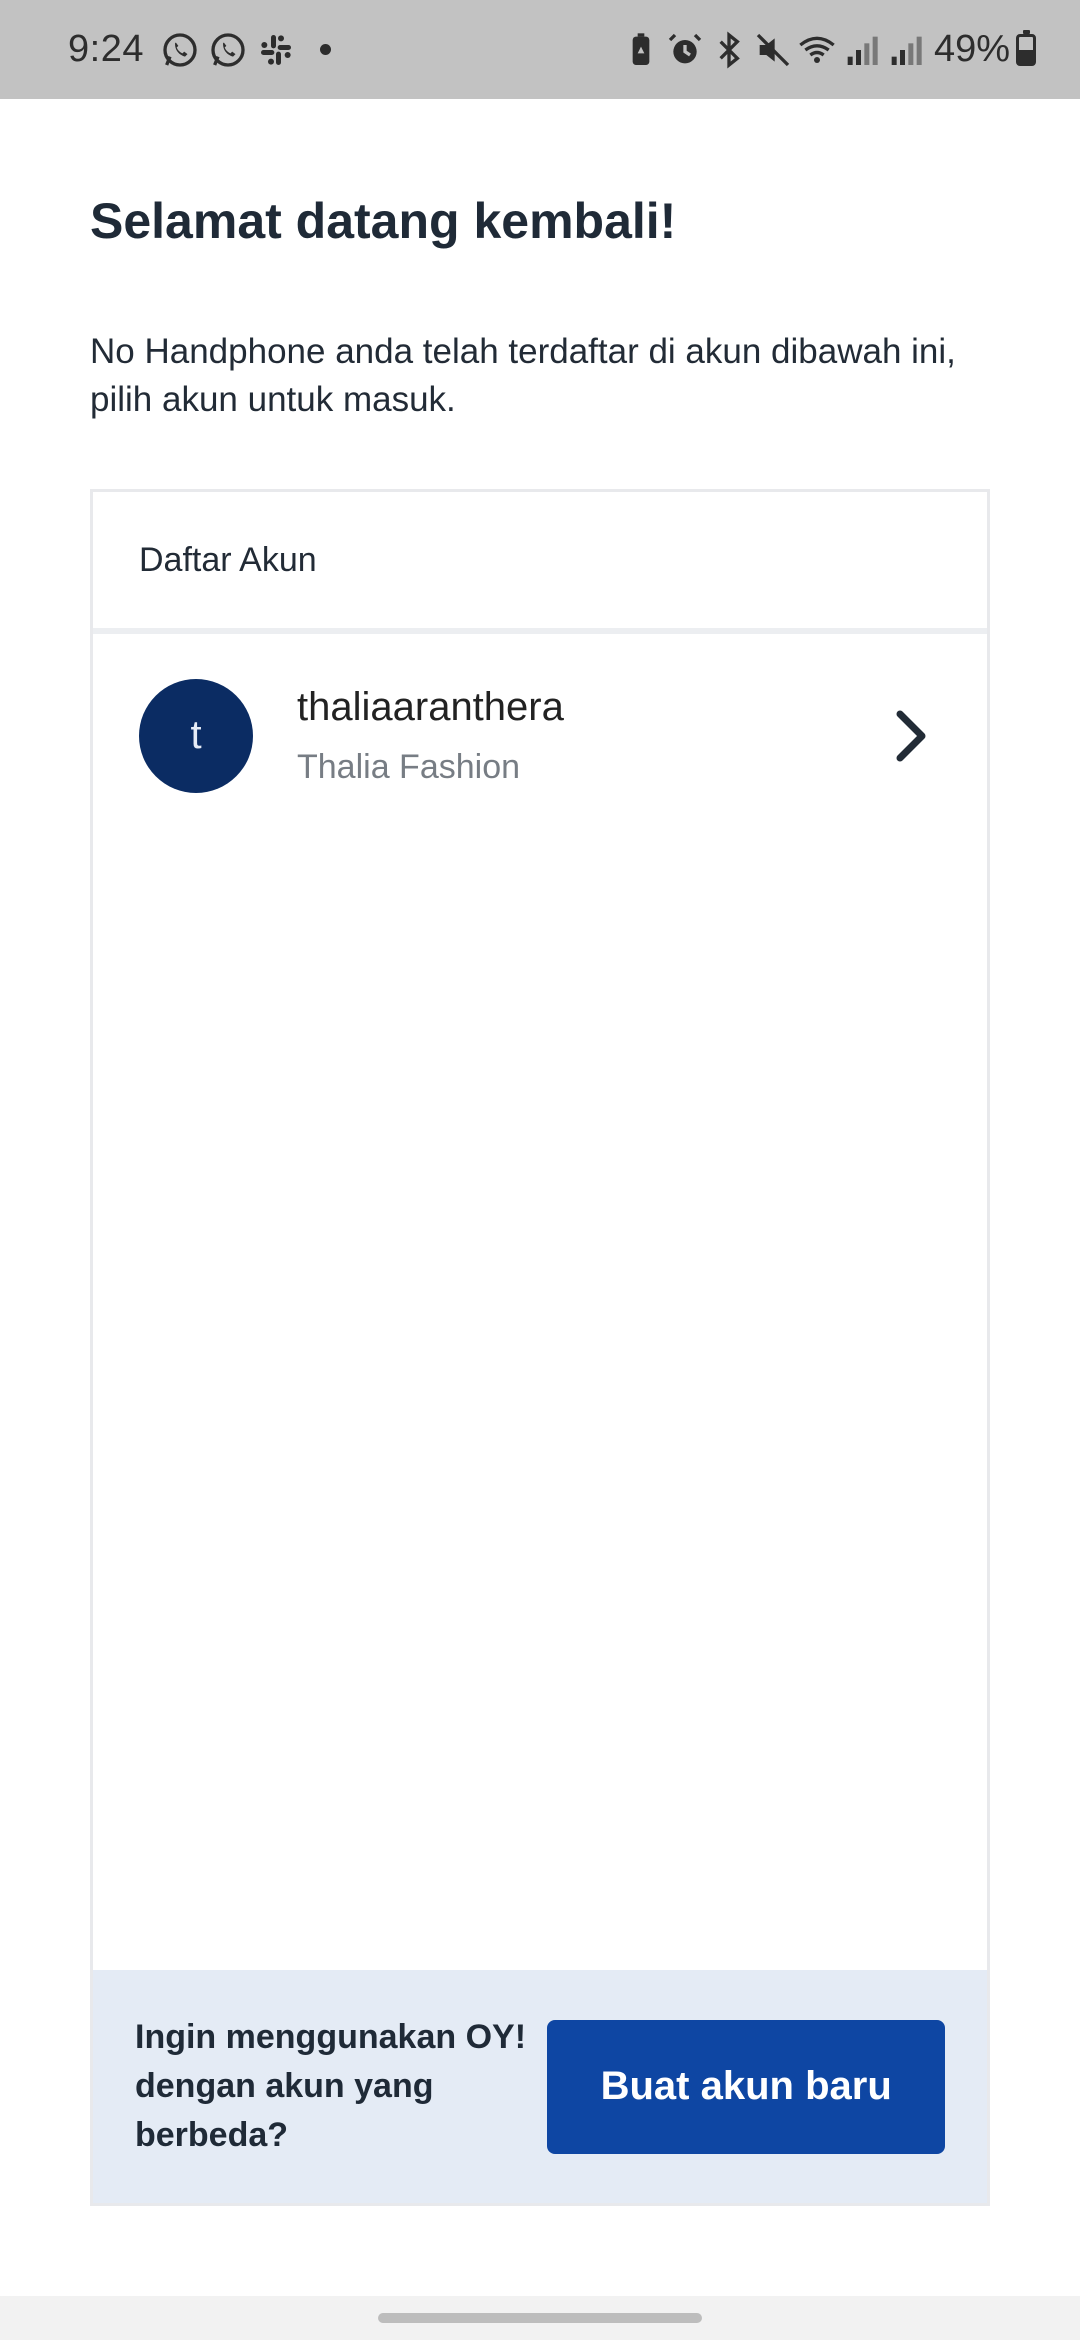  I want to click on battery-saver-icon, so click(641, 50).